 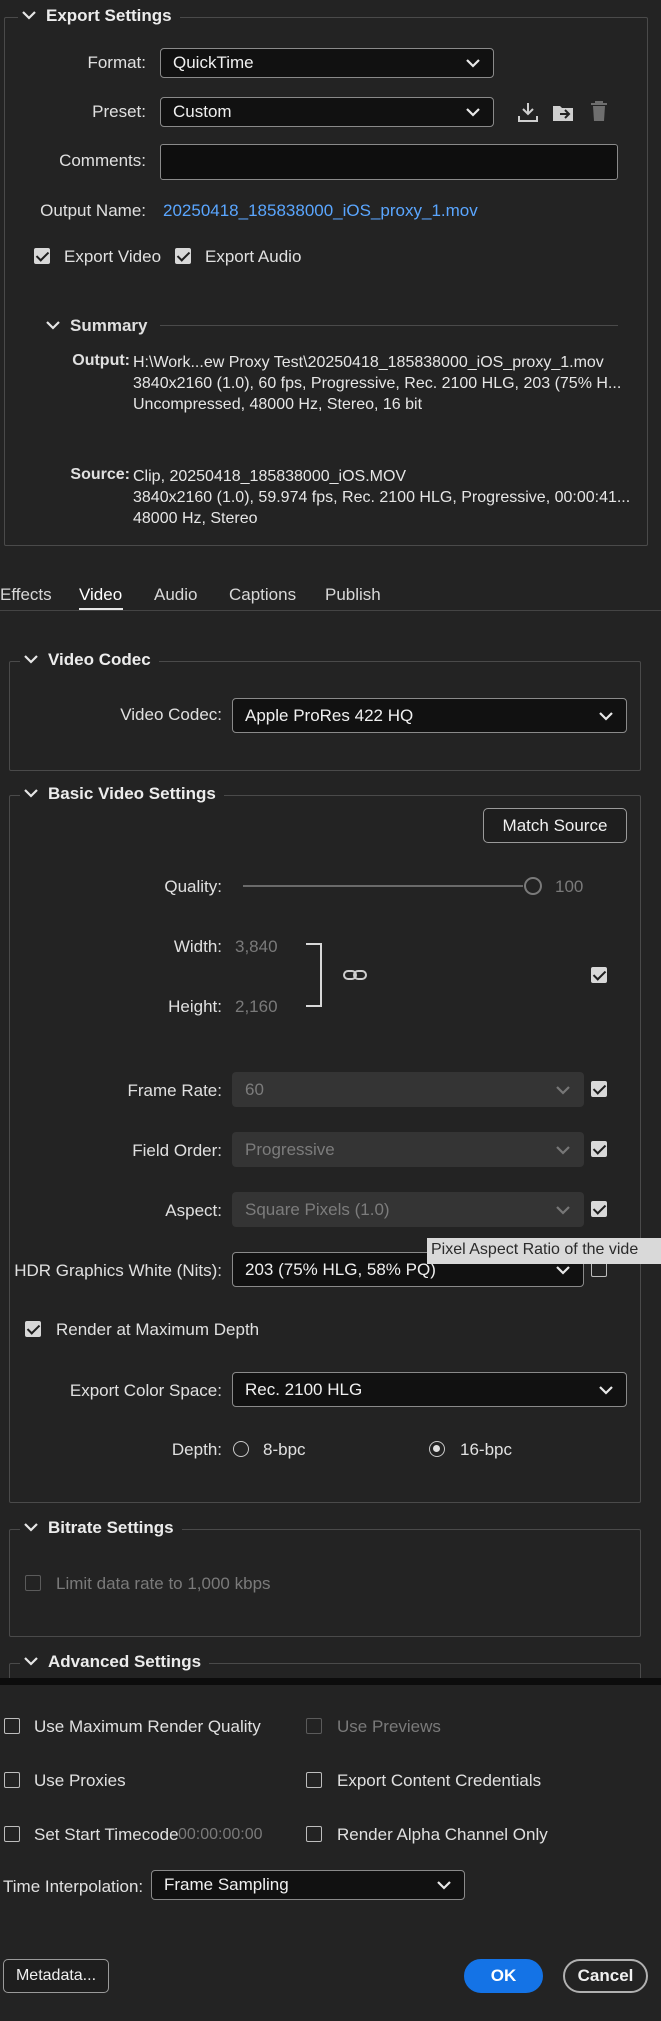 What do you see at coordinates (503, 1976) in the screenshot?
I see `ok-button: OK` at bounding box center [503, 1976].